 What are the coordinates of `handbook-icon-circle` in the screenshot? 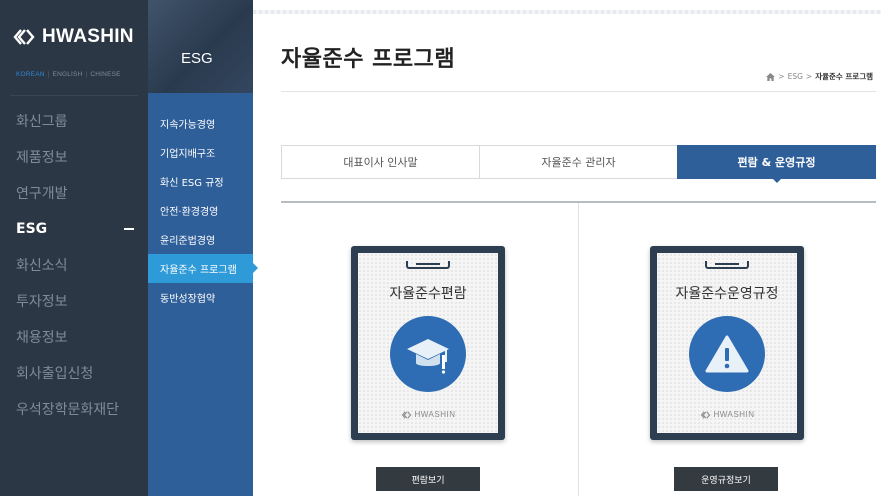 It's located at (428, 354).